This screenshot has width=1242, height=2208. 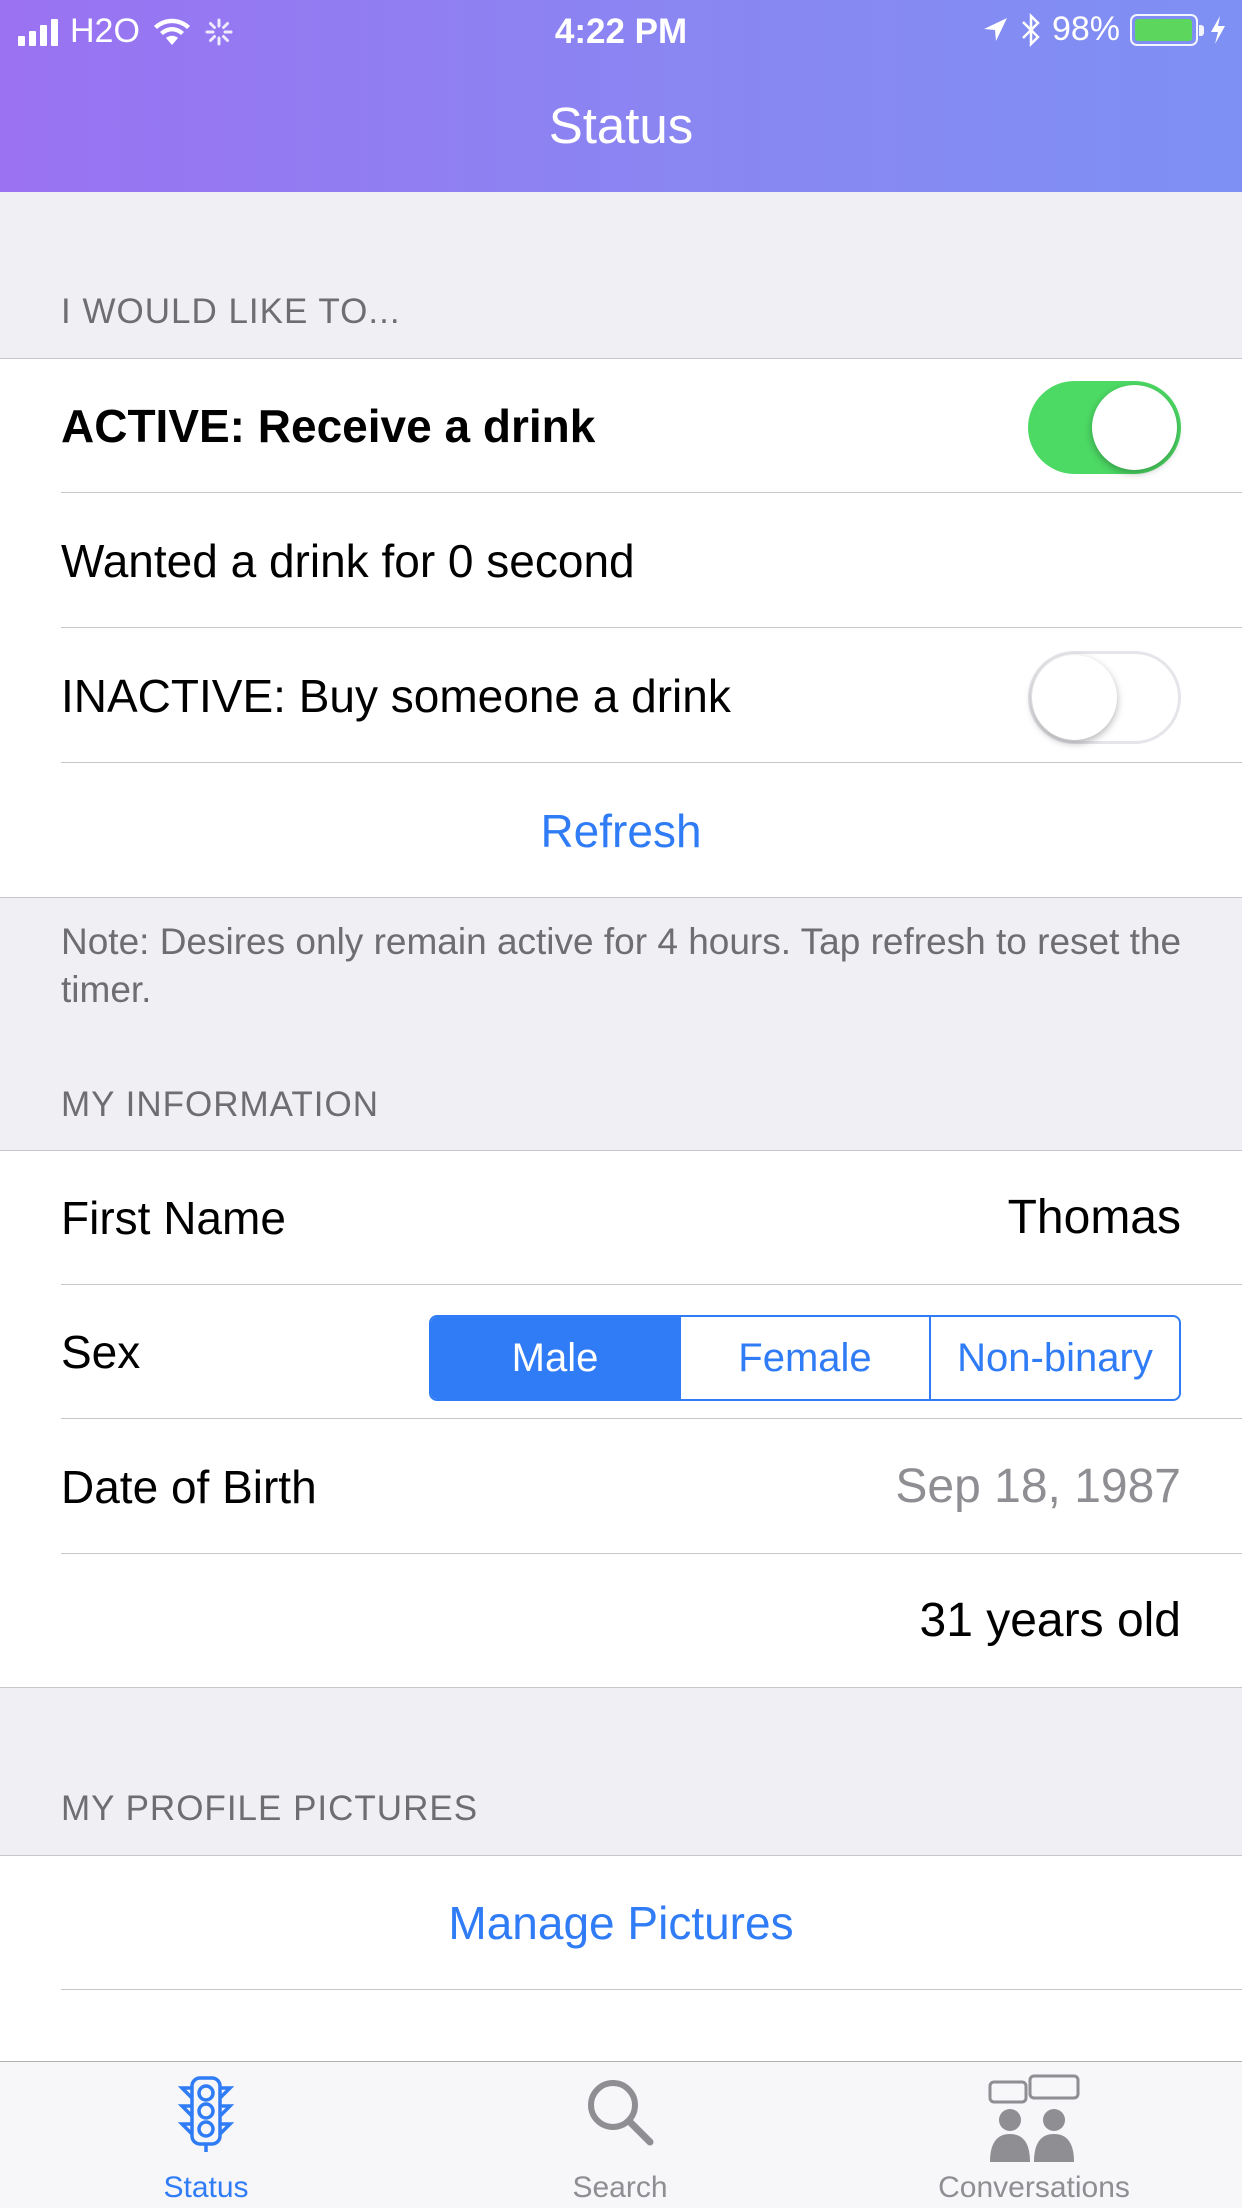 I want to click on dob-value: Sep 18, 1987, so click(x=1038, y=1487).